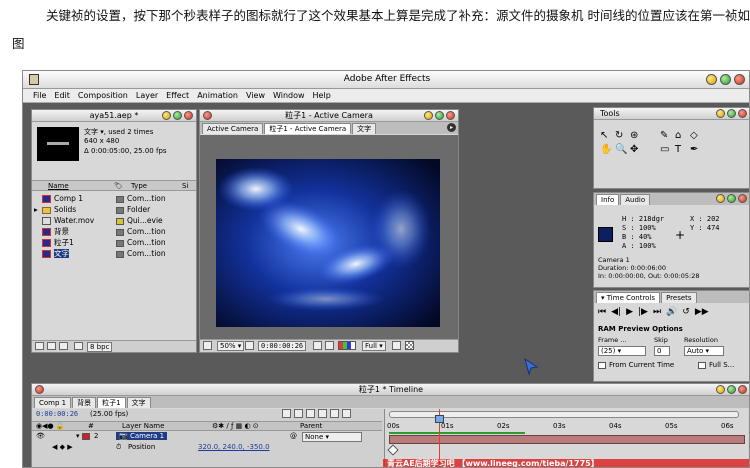 The height and width of the screenshot is (468, 750). What do you see at coordinates (58, 186) in the screenshot?
I see `column-name: Name` at bounding box center [58, 186].